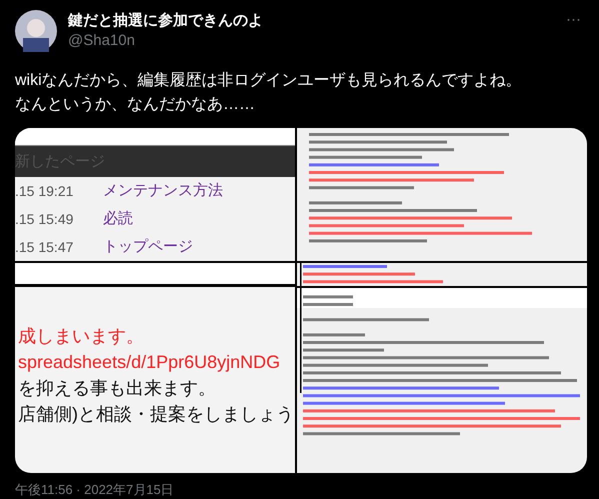  Describe the element at coordinates (44, 219) in the screenshot. I see `edit-time: .15 15:49` at that location.